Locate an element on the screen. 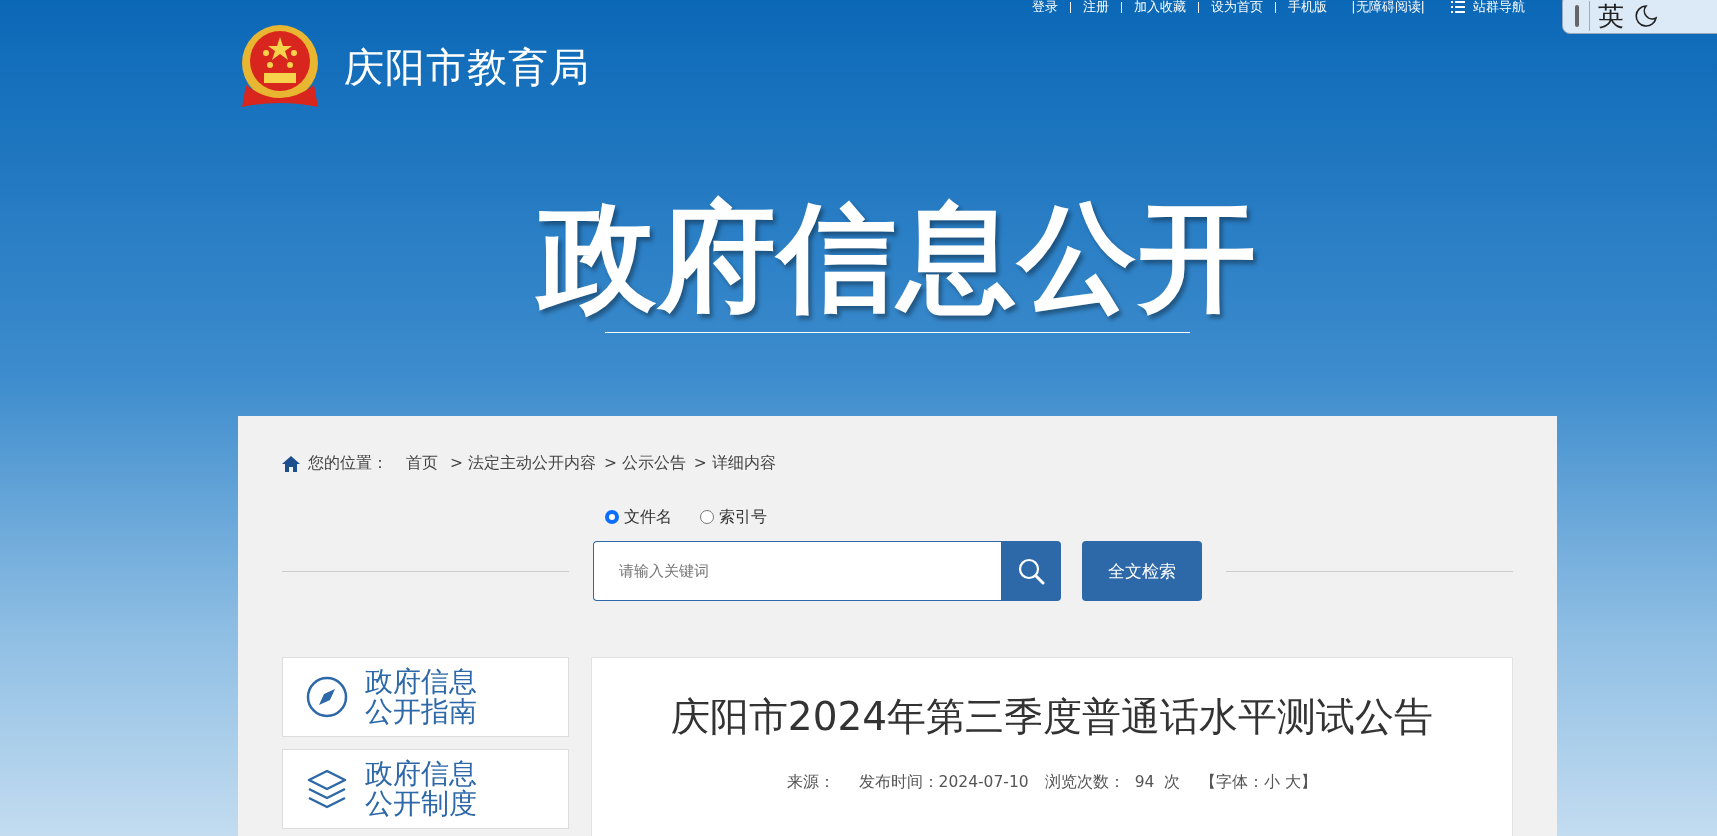 This screenshot has width=1717, height=836. home-icon is located at coordinates (291, 463).